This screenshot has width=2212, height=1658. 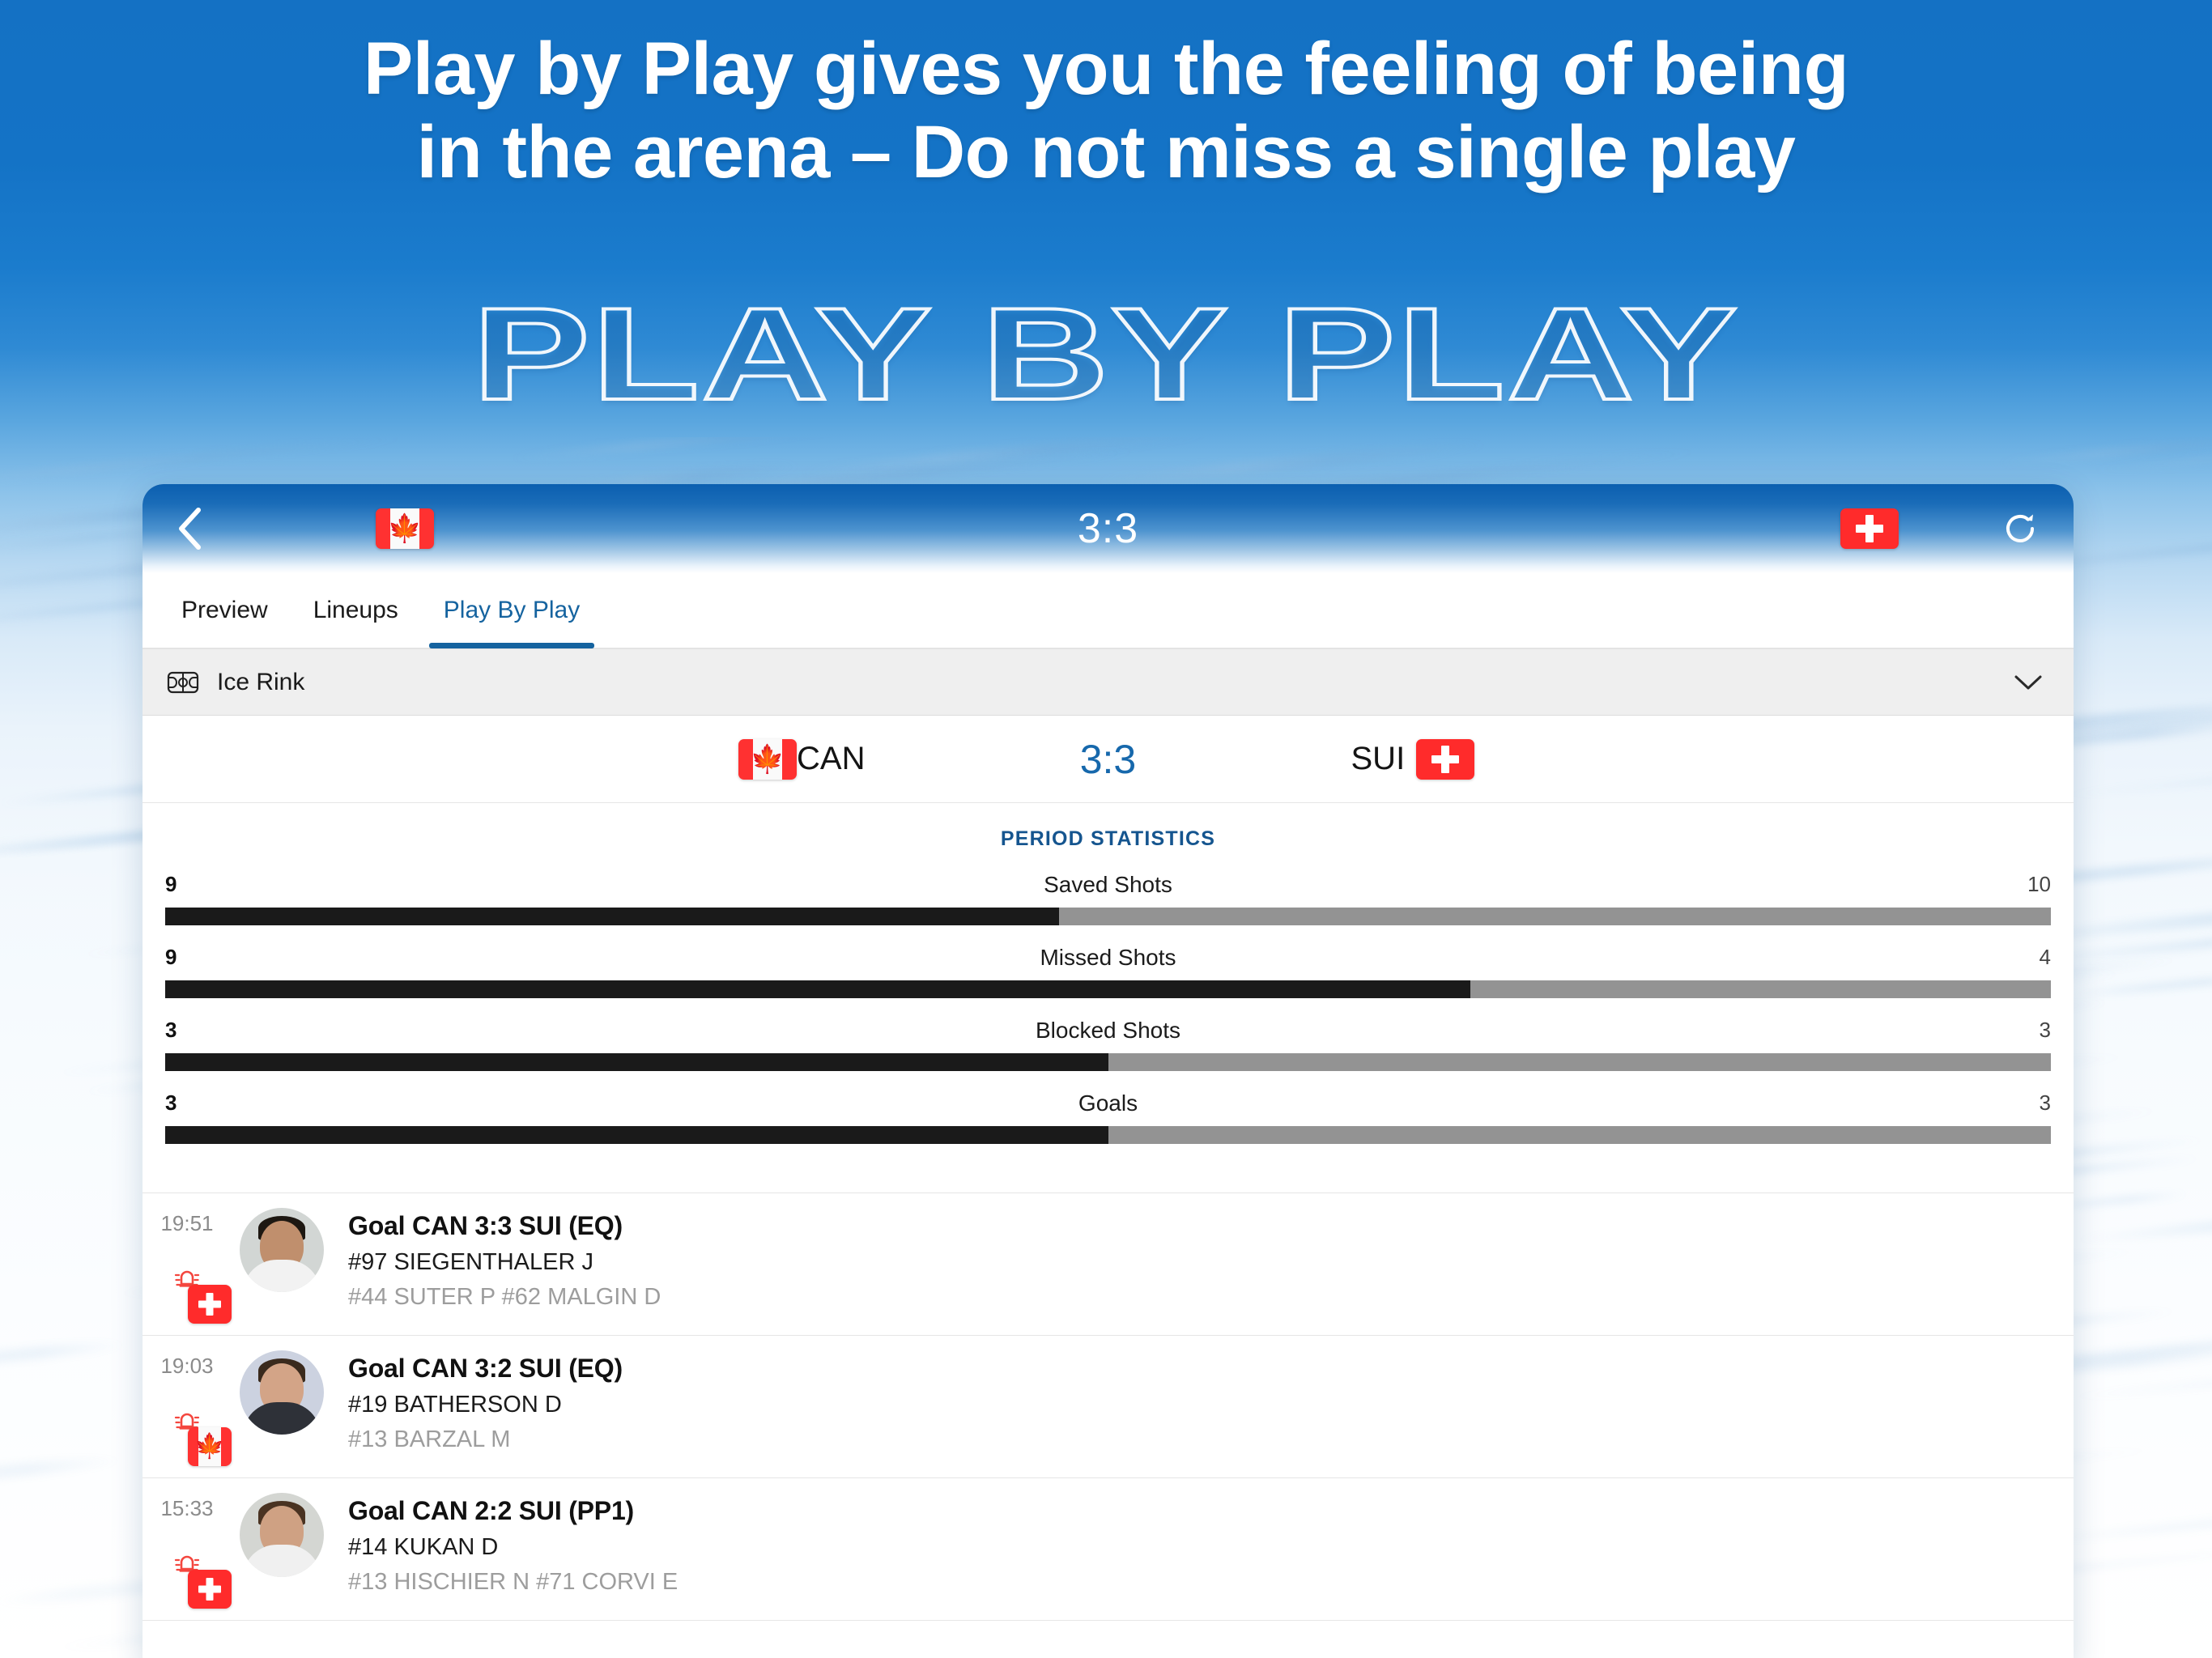 I want to click on event-meta: 19:51, so click(x=187, y=1244).